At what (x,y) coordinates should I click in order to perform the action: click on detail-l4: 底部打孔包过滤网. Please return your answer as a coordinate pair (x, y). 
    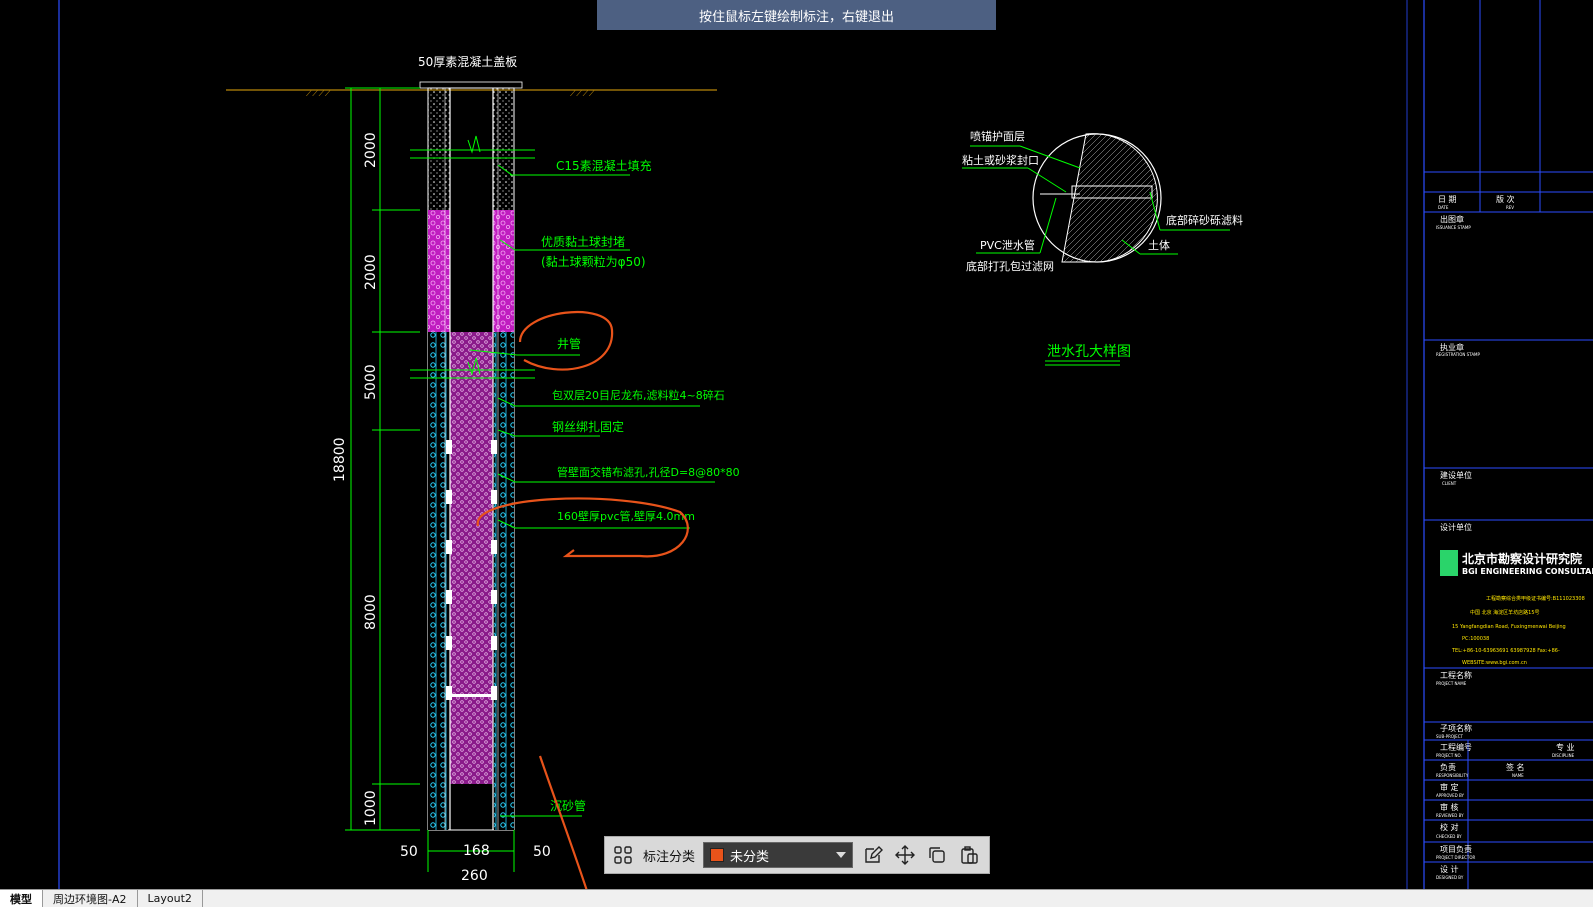
    Looking at the image, I should click on (1010, 266).